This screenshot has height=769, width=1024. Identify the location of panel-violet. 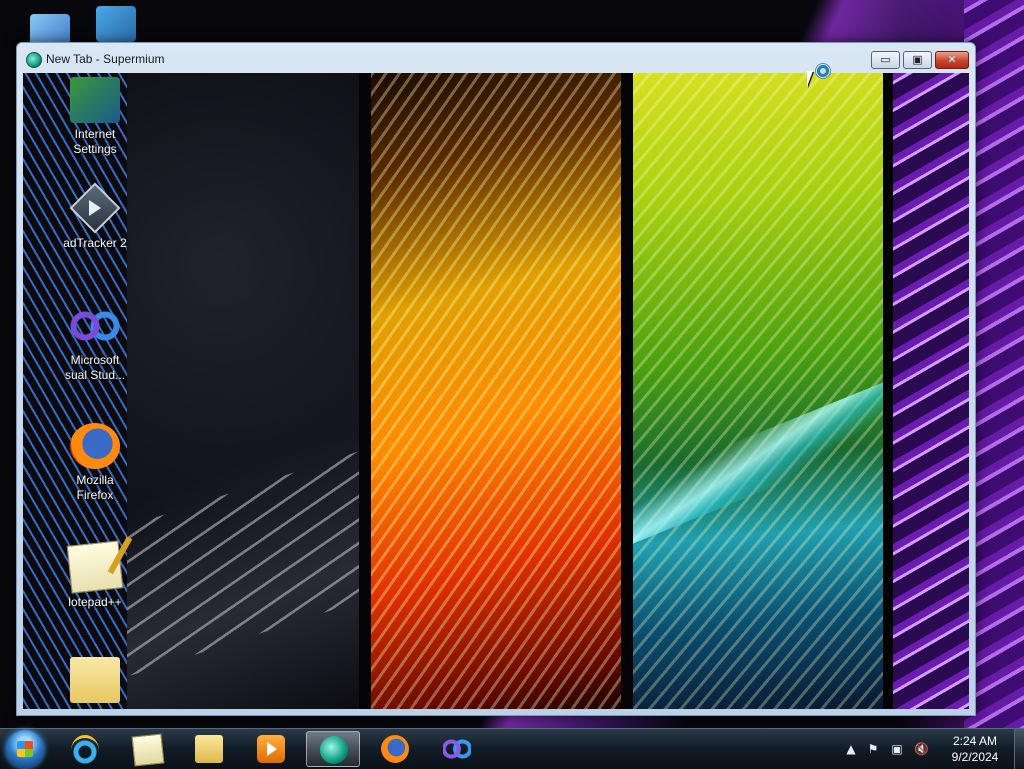
(931, 391).